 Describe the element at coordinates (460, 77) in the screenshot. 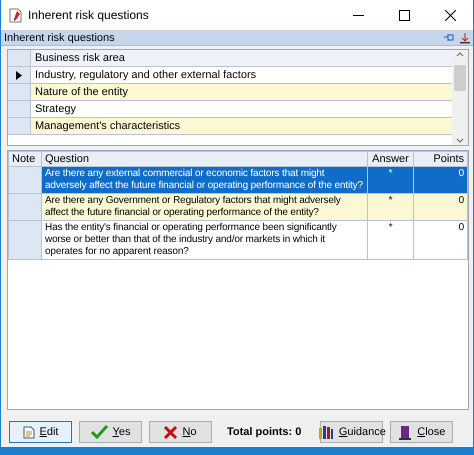

I see `scroll-thumb` at that location.